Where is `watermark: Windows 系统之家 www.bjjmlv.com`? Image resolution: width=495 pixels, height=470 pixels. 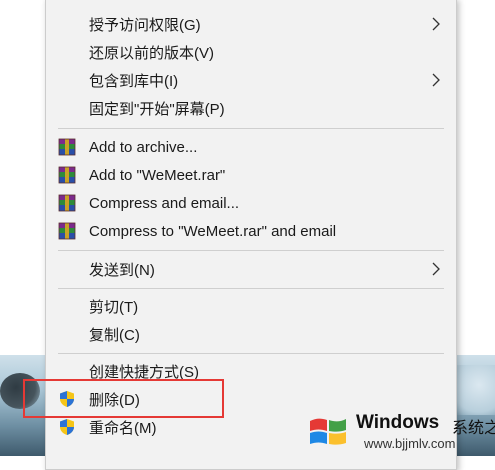
watermark: Windows 系统之家 www.bjjmlv.com is located at coordinates (401, 431).